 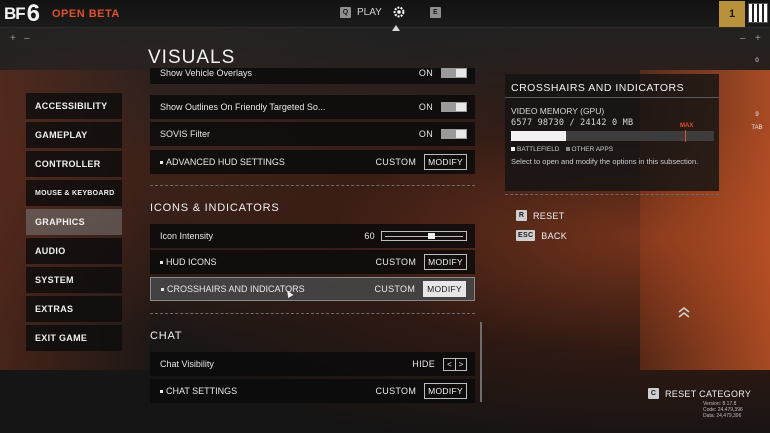 What do you see at coordinates (432, 236) in the screenshot?
I see `slider-handle` at bounding box center [432, 236].